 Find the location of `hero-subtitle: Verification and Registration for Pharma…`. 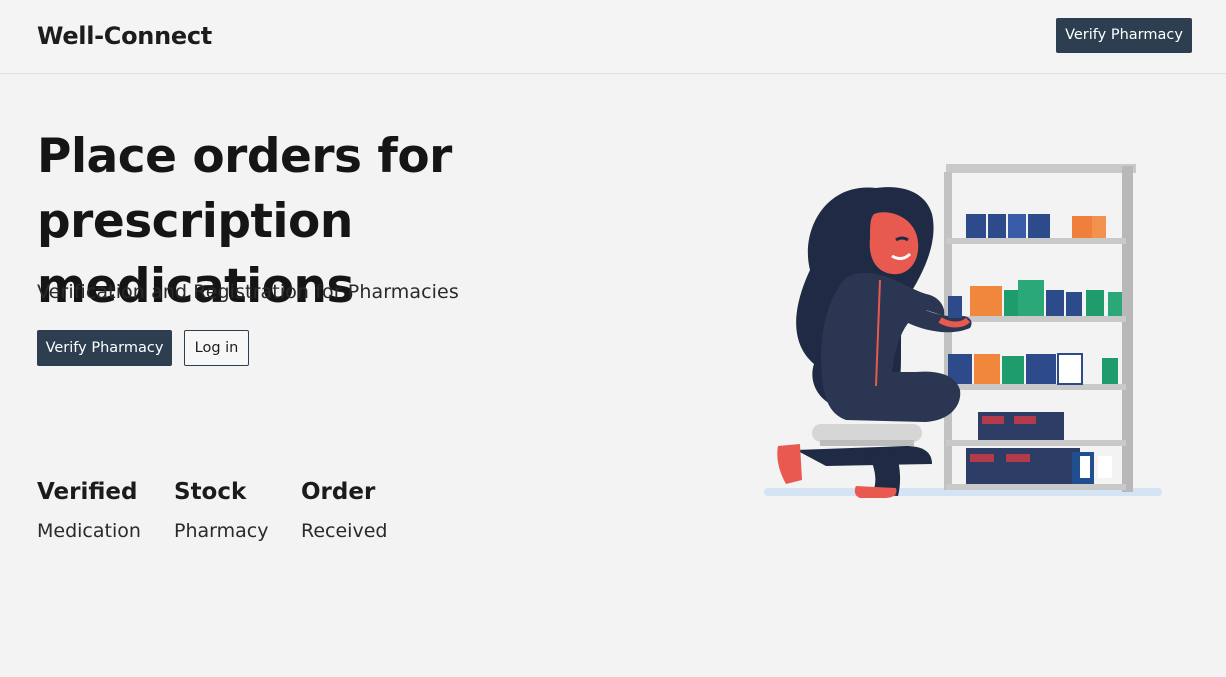

hero-subtitle: Verification and Registration for Pharma… is located at coordinates (248, 292).